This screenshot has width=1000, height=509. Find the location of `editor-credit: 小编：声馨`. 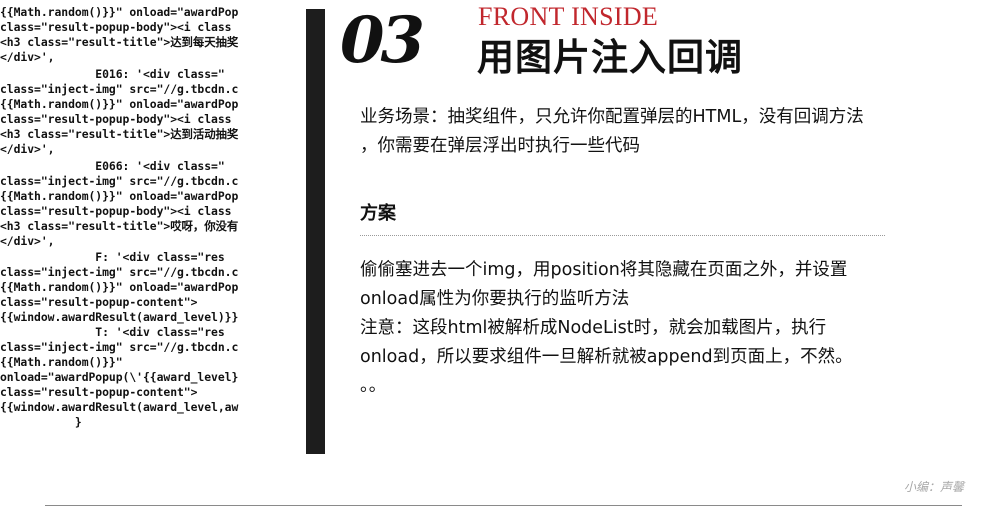

editor-credit: 小编：声馨 is located at coordinates (933, 487).